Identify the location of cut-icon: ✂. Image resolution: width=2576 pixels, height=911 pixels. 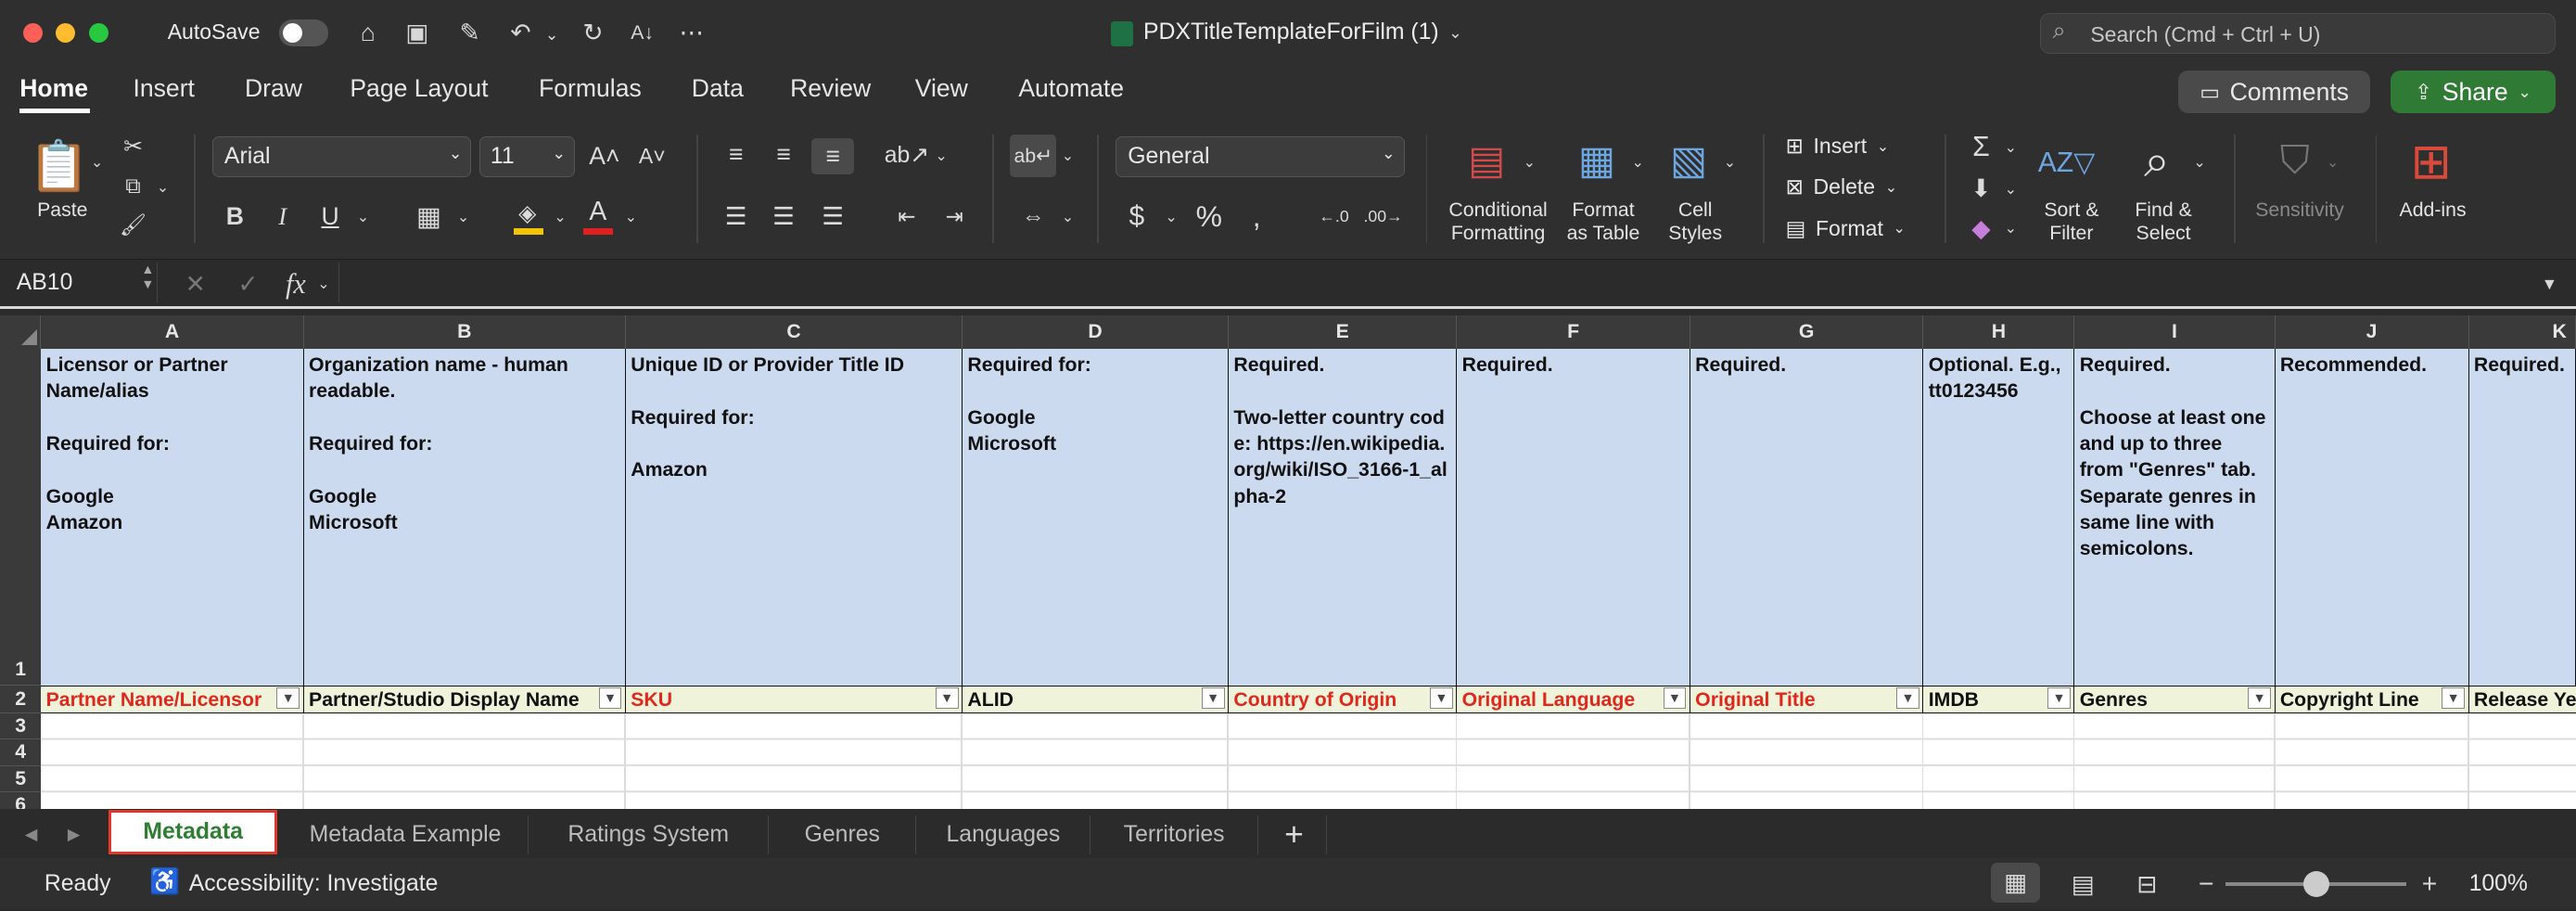
(134, 146).